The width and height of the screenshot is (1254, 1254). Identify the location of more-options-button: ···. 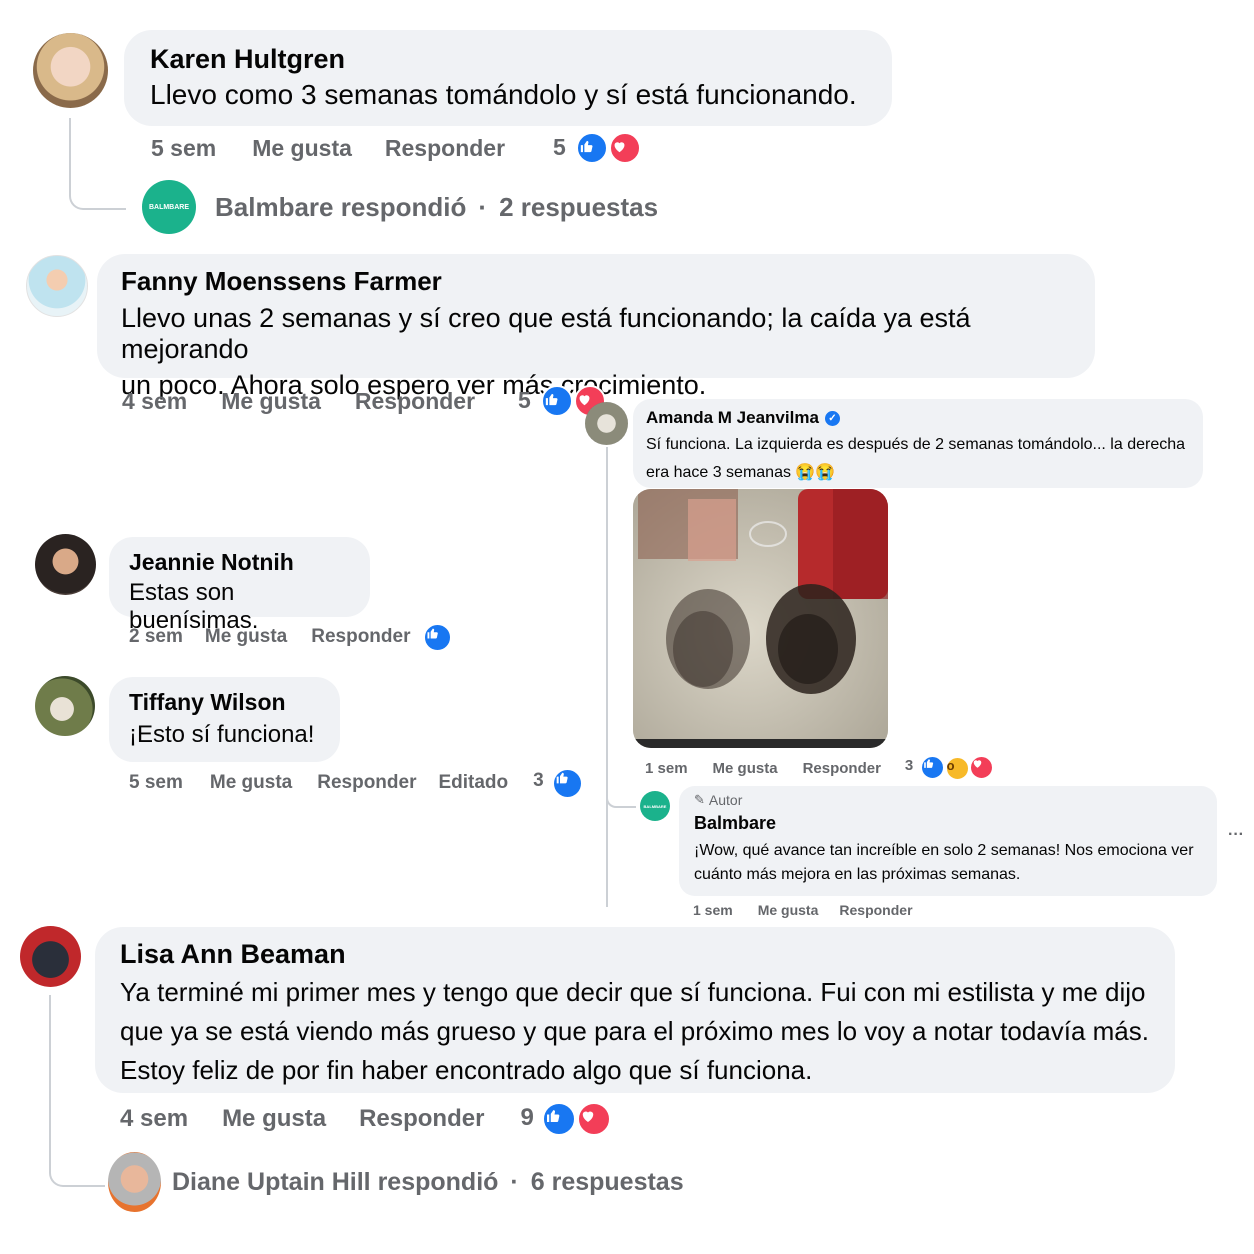
(1236, 835).